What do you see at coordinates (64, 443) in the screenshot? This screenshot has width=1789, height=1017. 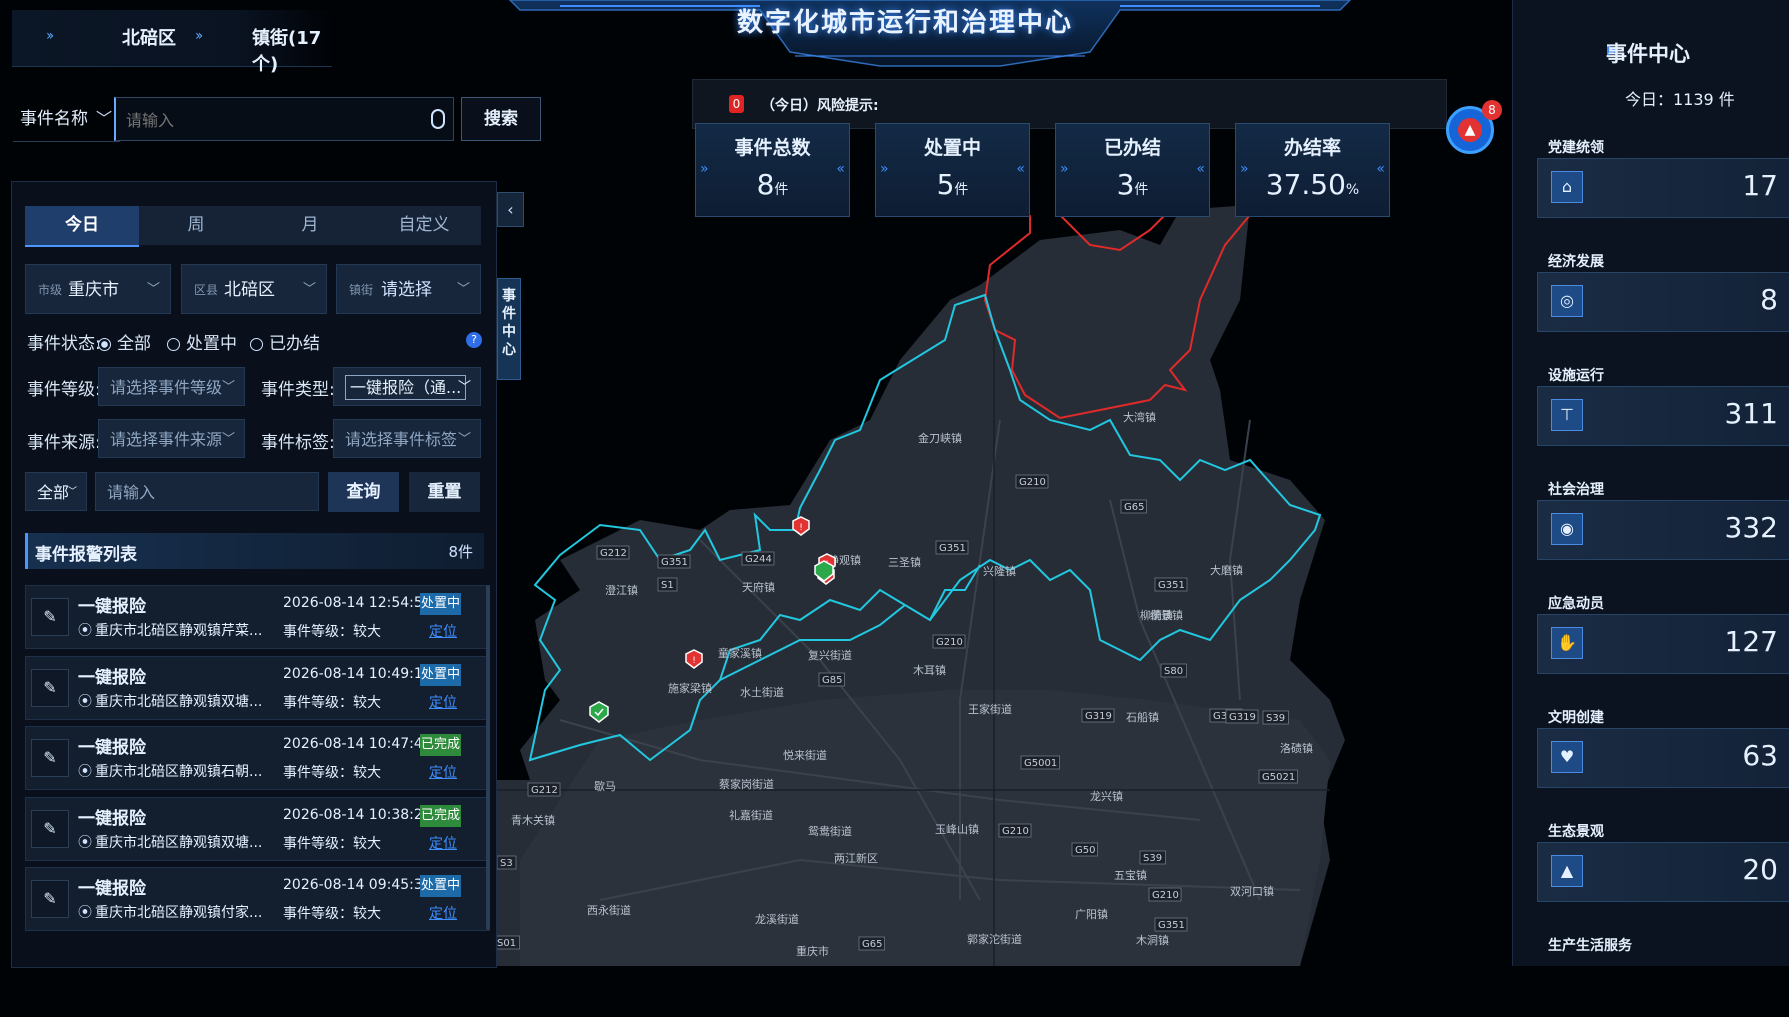 I see `source-label: 事件来源:` at bounding box center [64, 443].